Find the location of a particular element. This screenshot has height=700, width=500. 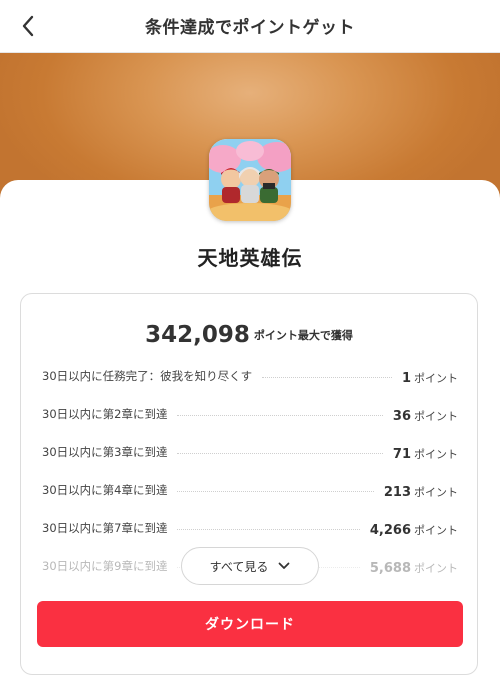

task-label: 30日以内に第9章に到達 is located at coordinates (105, 566).